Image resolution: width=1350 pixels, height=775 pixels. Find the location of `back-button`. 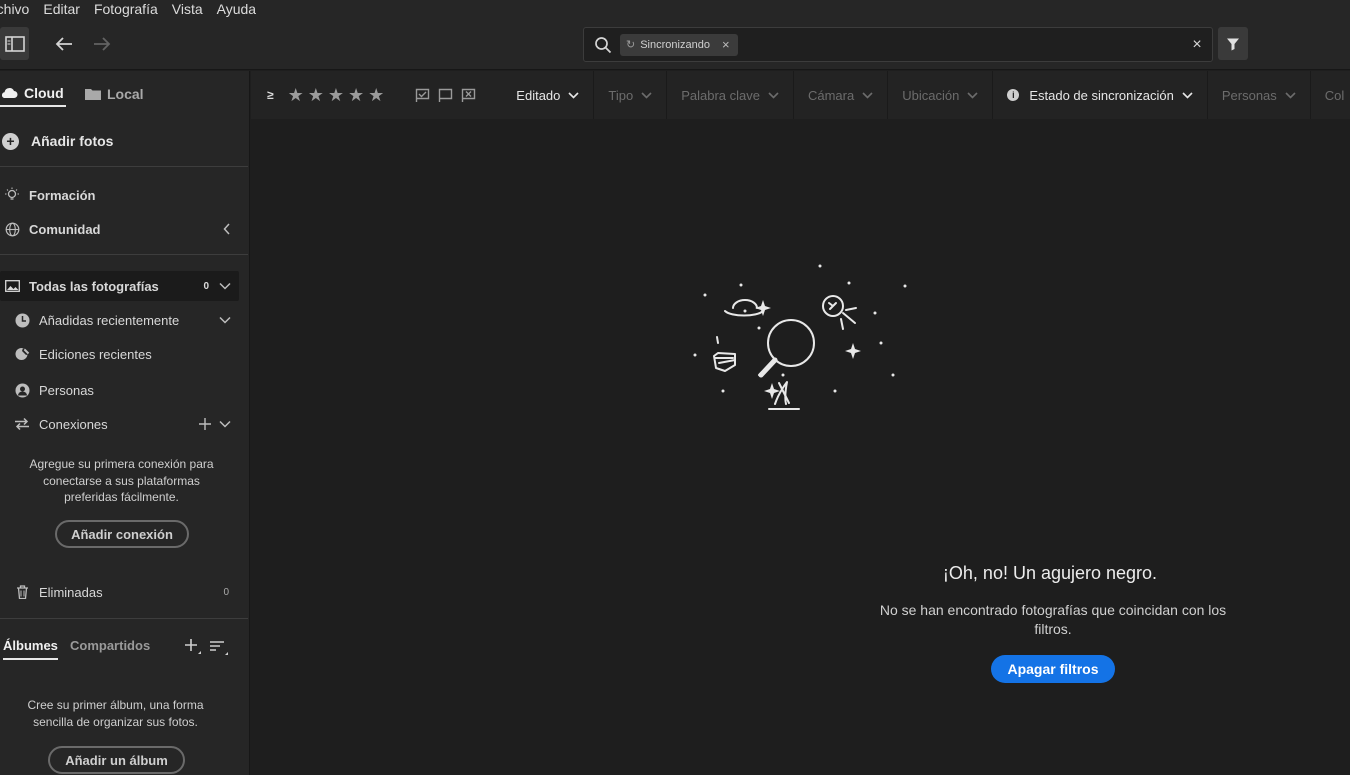

back-button is located at coordinates (64, 44).